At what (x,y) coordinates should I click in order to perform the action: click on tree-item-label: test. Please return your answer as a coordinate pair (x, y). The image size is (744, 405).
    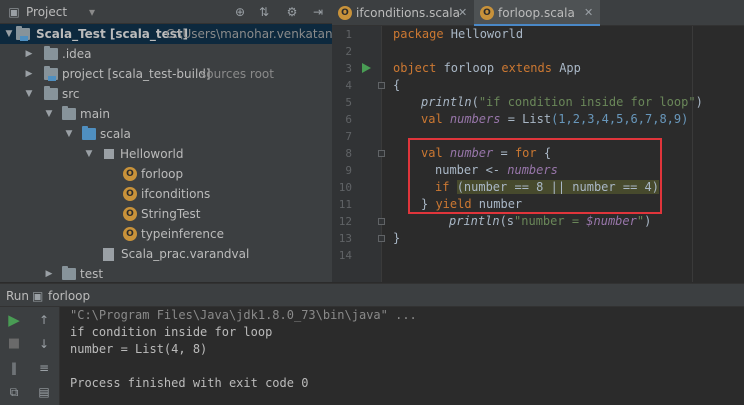
    Looking at the image, I should click on (92, 274).